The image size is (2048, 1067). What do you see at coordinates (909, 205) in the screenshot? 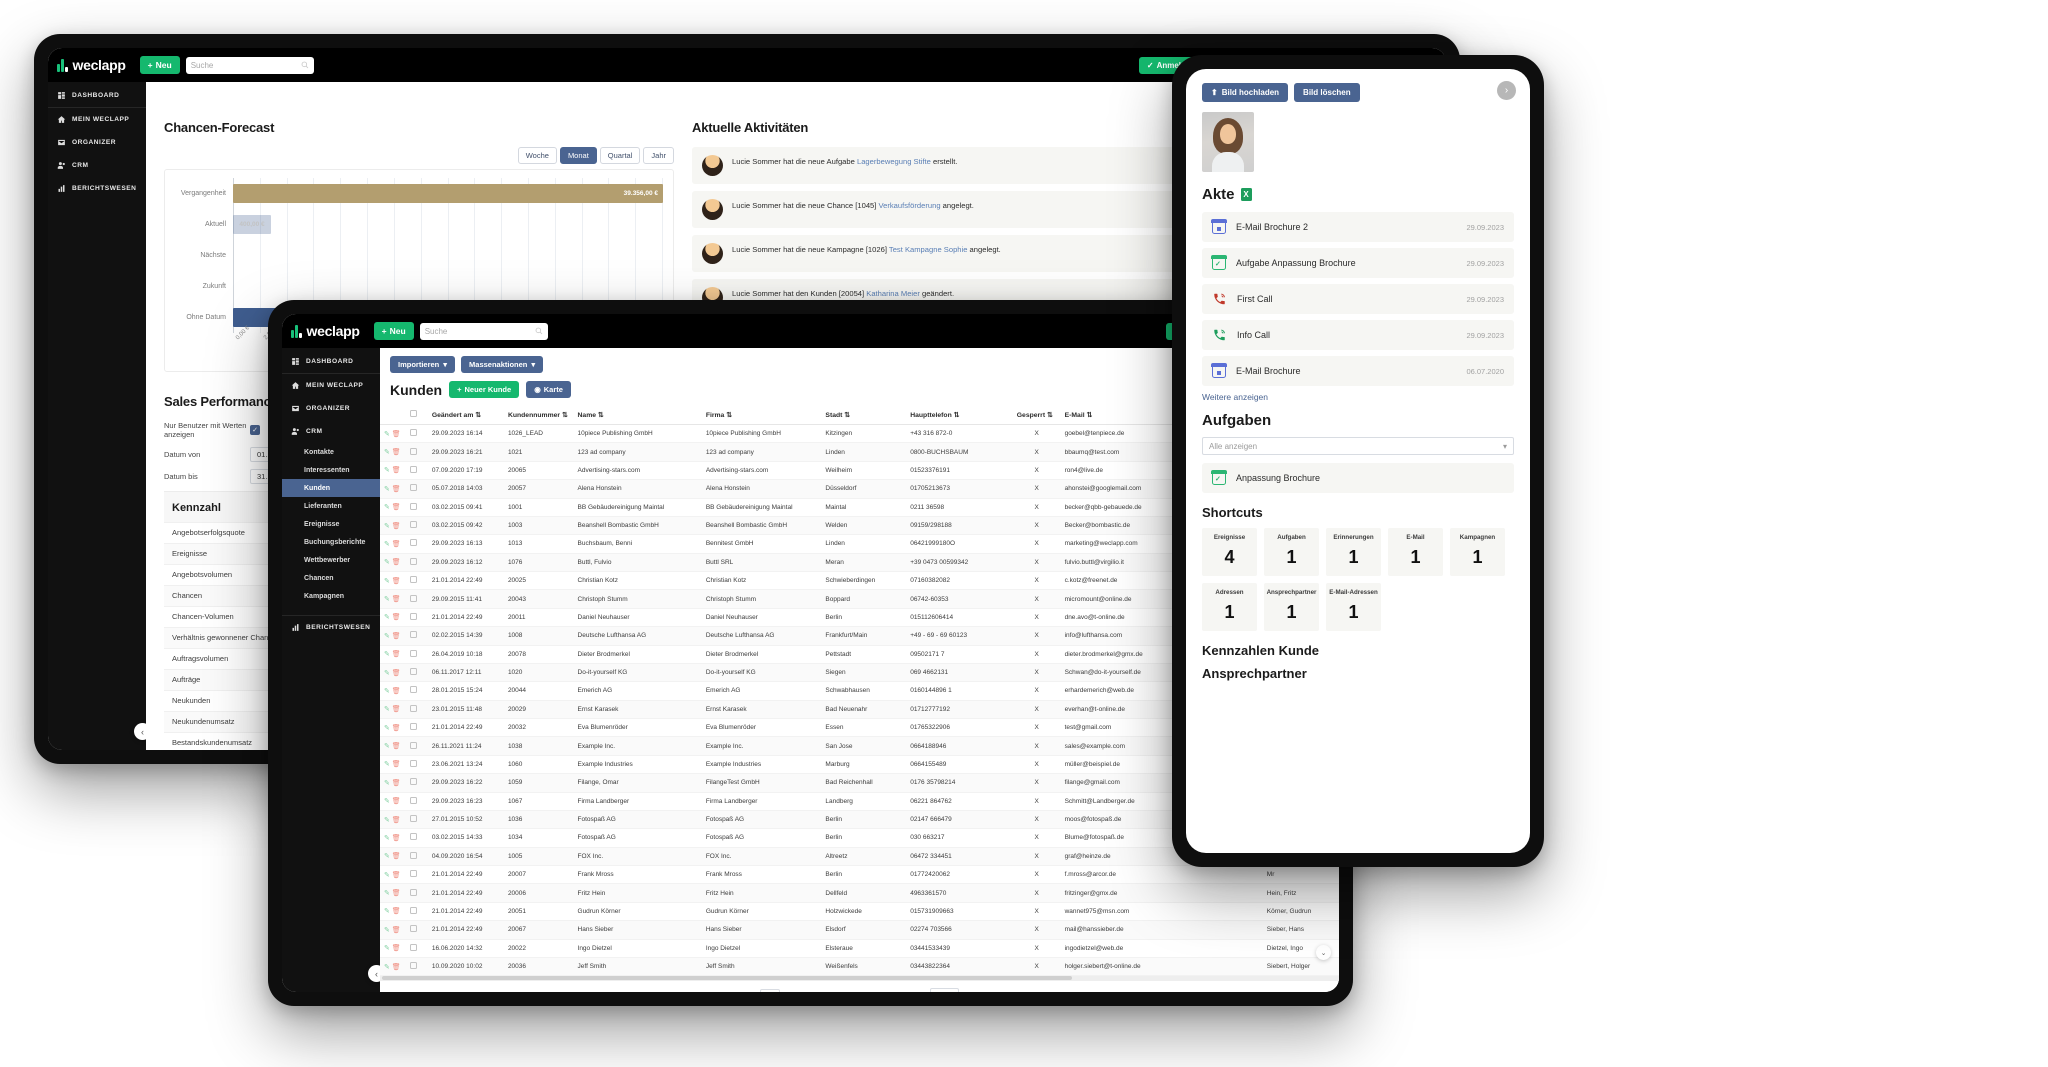
I see `activity-link: Verkaufsförderung` at bounding box center [909, 205].